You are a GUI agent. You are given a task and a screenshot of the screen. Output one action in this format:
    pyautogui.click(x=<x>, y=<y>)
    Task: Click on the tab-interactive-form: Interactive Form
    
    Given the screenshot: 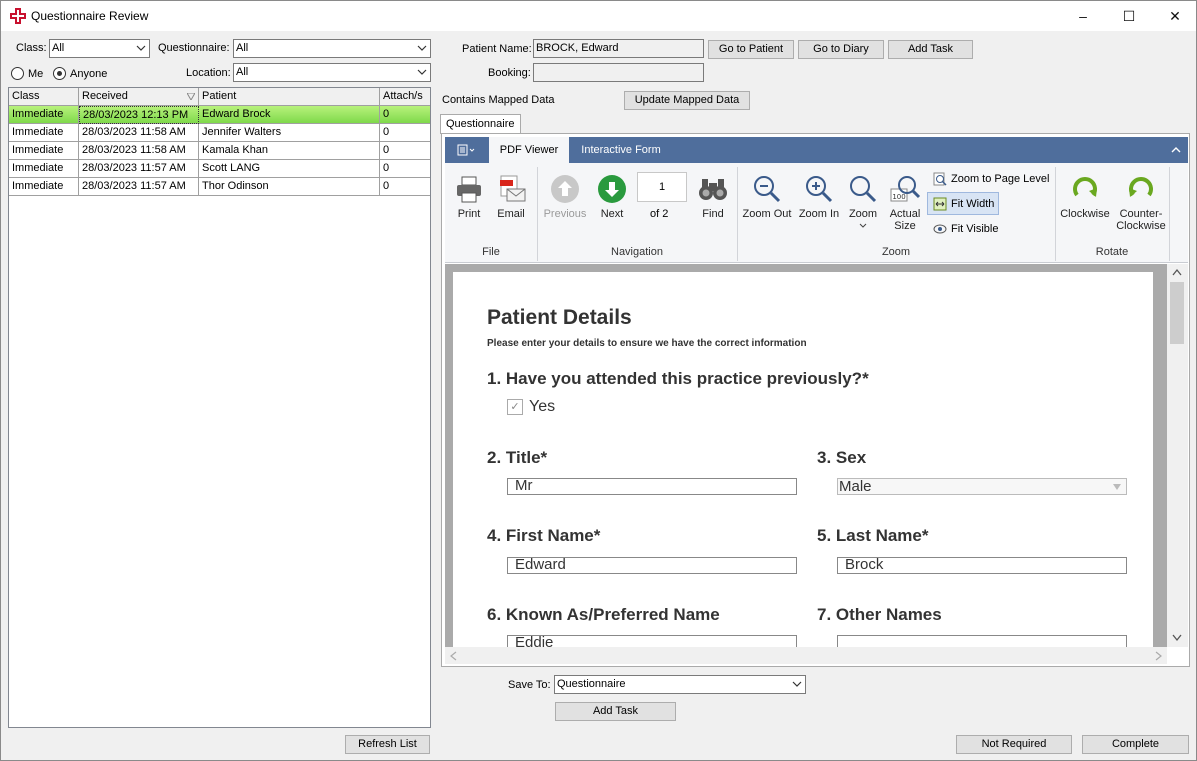 What is the action you would take?
    pyautogui.click(x=621, y=150)
    